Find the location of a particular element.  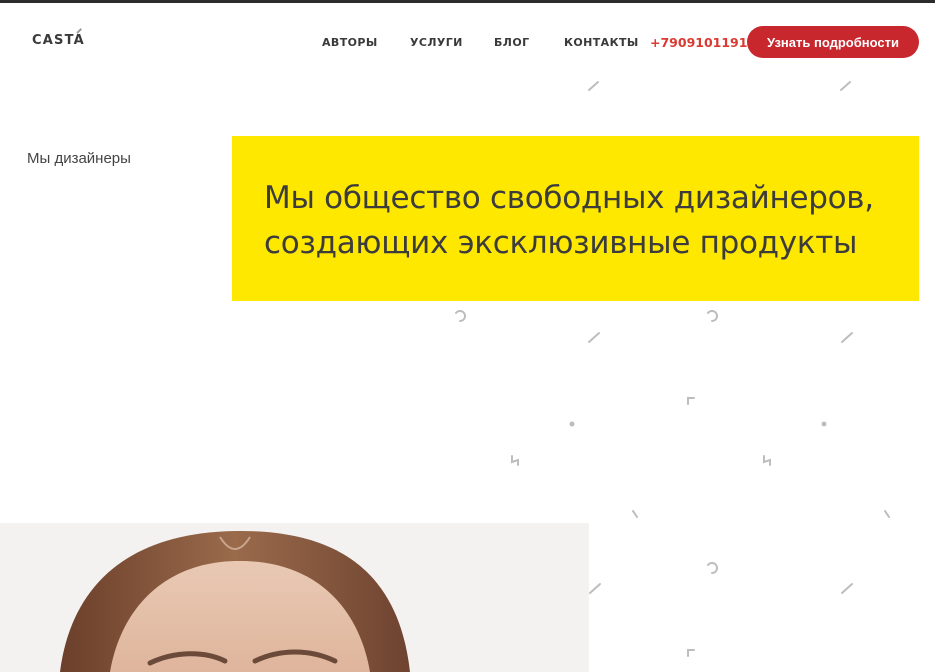

logo: CASTA is located at coordinates (58, 40).